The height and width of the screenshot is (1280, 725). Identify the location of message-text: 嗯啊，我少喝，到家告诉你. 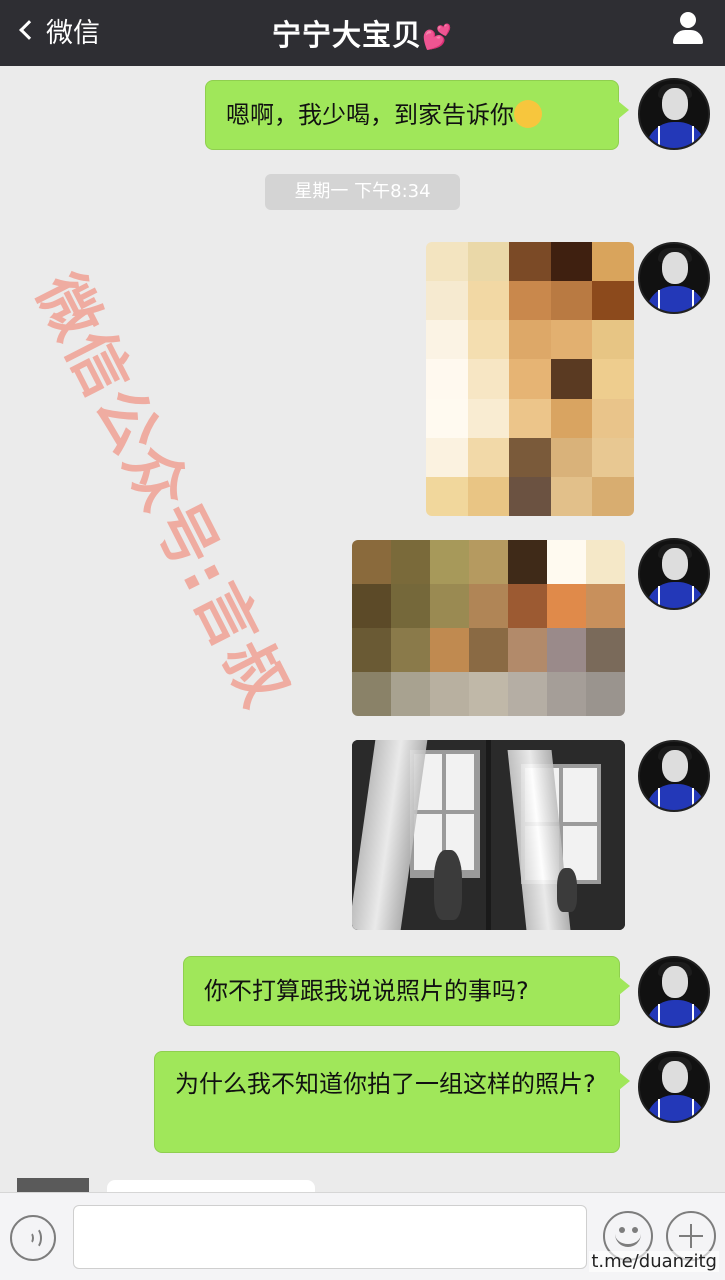
(370, 115).